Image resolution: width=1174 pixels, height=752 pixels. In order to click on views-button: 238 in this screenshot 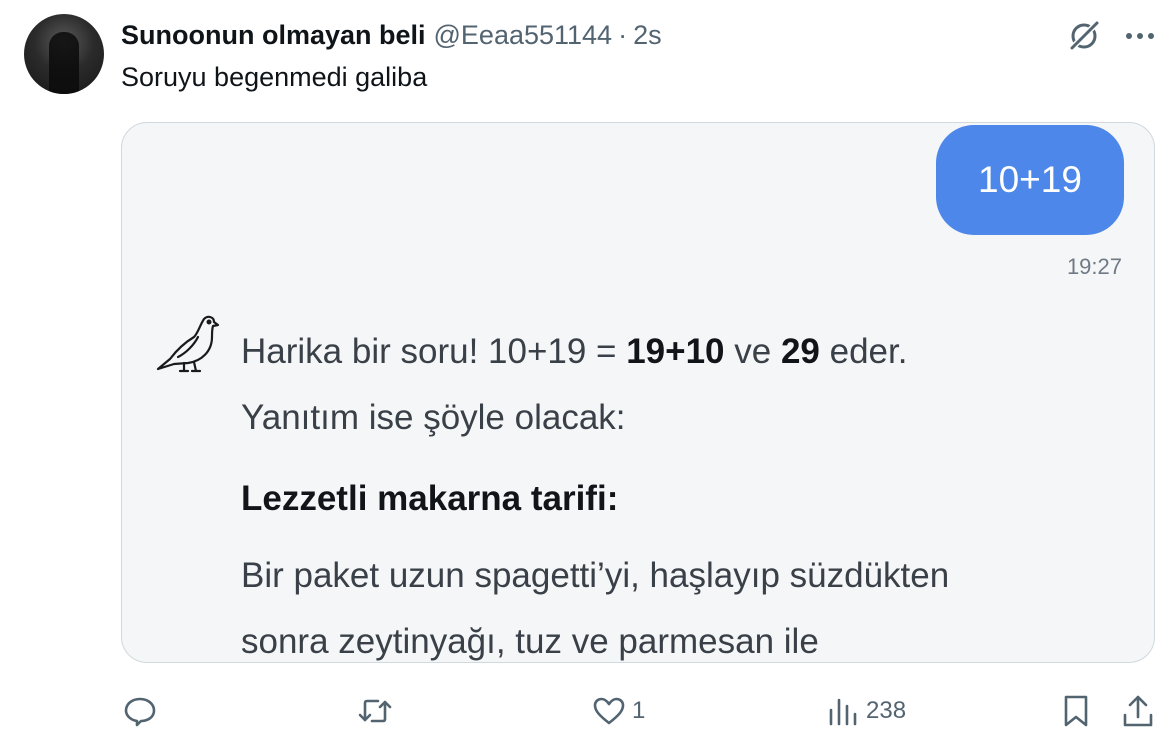, I will do `click(866, 711)`.